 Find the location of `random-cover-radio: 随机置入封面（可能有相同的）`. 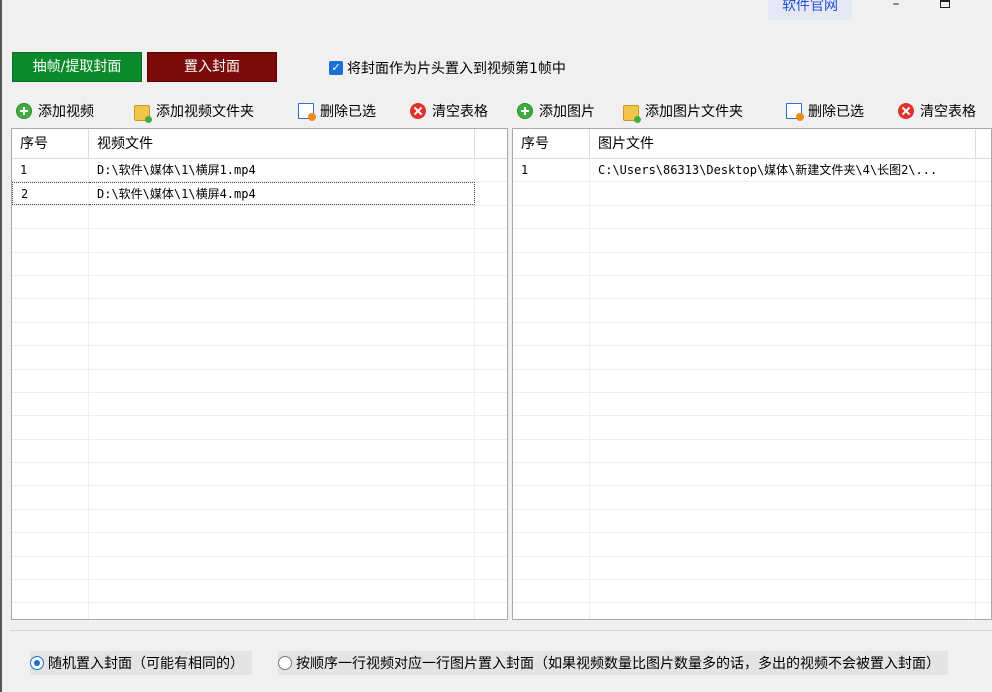

random-cover-radio: 随机置入封面（可能有相同的） is located at coordinates (141, 663).